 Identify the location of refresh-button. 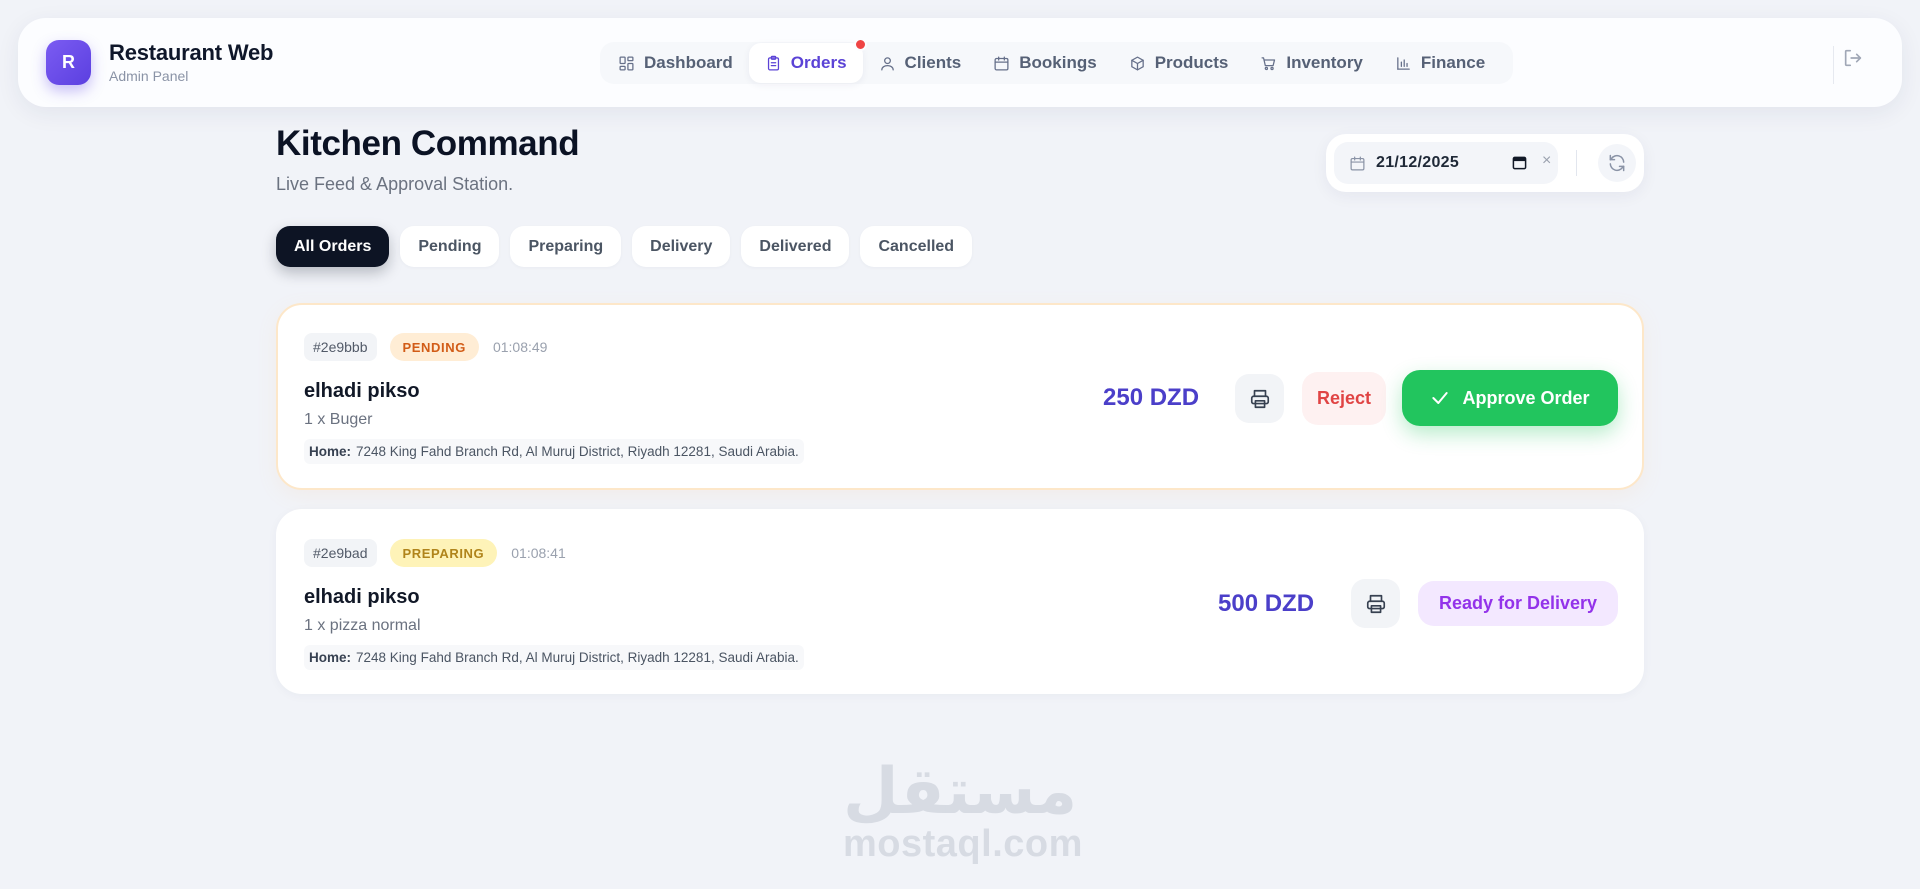
(1617, 163).